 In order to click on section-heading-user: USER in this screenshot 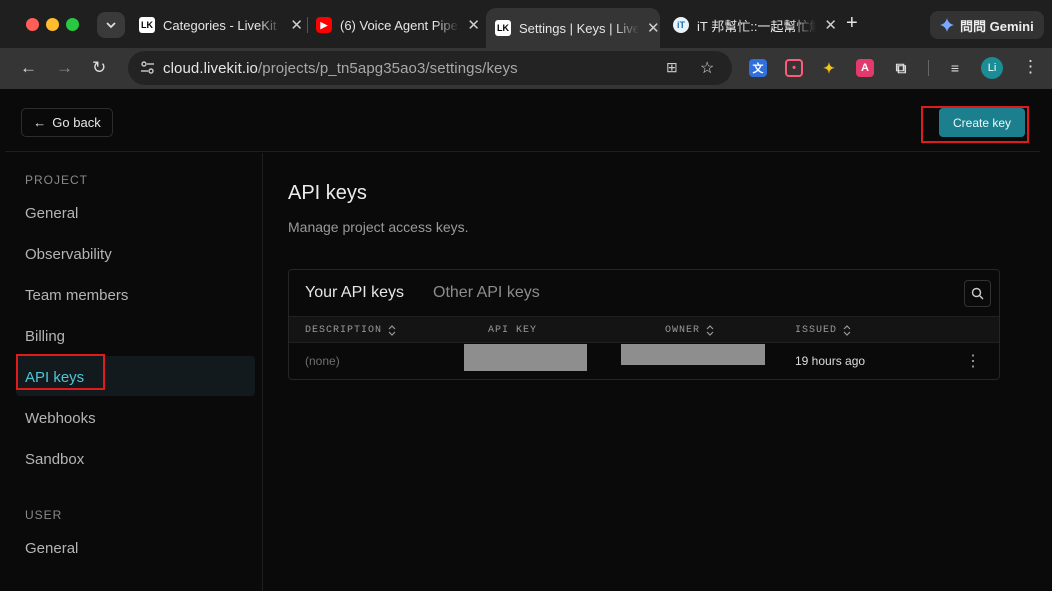, I will do `click(44, 515)`.